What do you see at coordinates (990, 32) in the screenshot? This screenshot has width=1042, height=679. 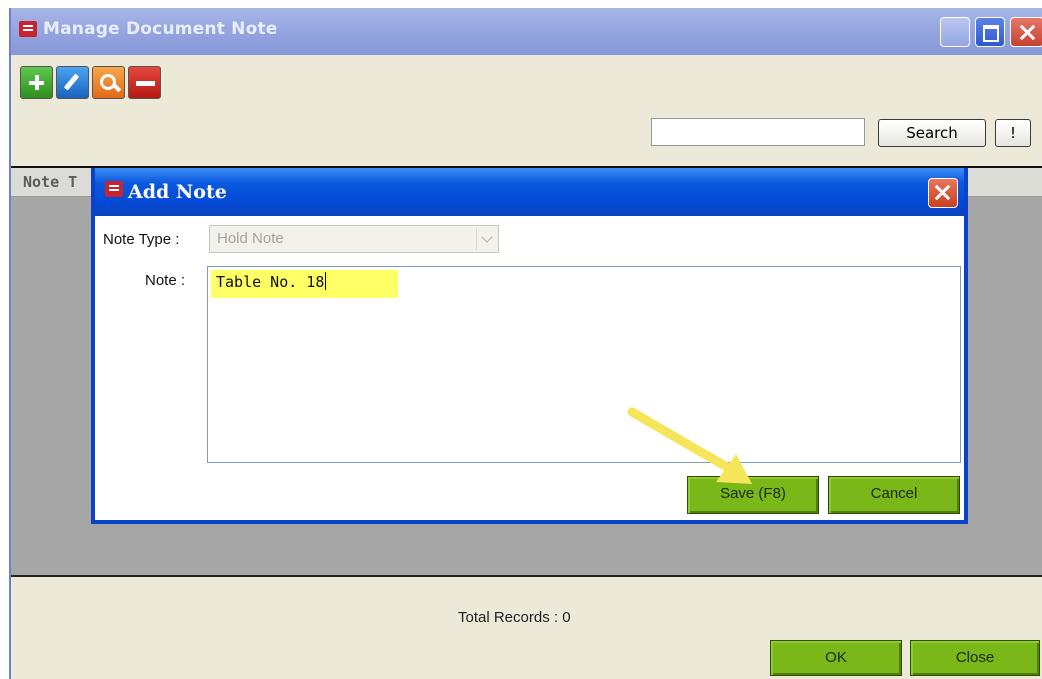 I see `maximize-button` at bounding box center [990, 32].